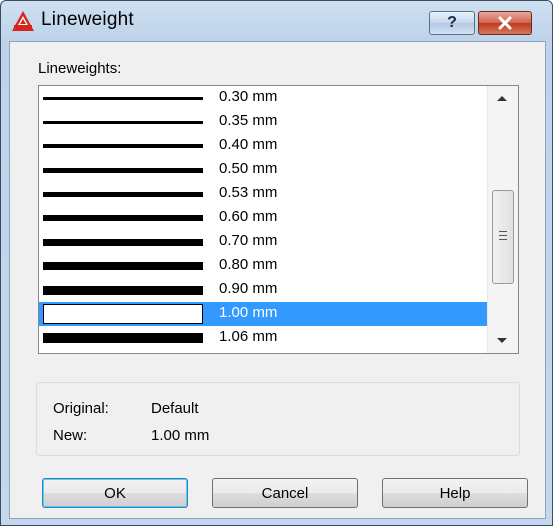 The width and height of the screenshot is (553, 526). What do you see at coordinates (502, 340) in the screenshot?
I see `scroll-down-arrow-icon` at bounding box center [502, 340].